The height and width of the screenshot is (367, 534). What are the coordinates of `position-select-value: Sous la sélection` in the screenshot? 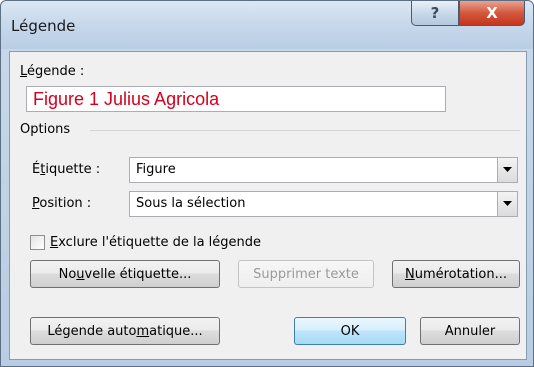 It's located at (191, 203).